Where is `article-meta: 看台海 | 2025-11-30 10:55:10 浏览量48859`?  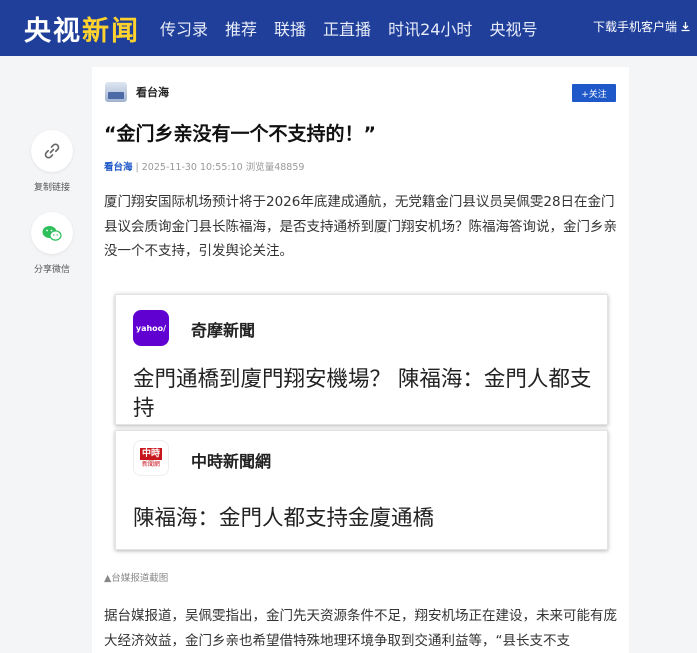 article-meta: 看台海 | 2025-11-30 10:55:10 浏览量48859 is located at coordinates (204, 166).